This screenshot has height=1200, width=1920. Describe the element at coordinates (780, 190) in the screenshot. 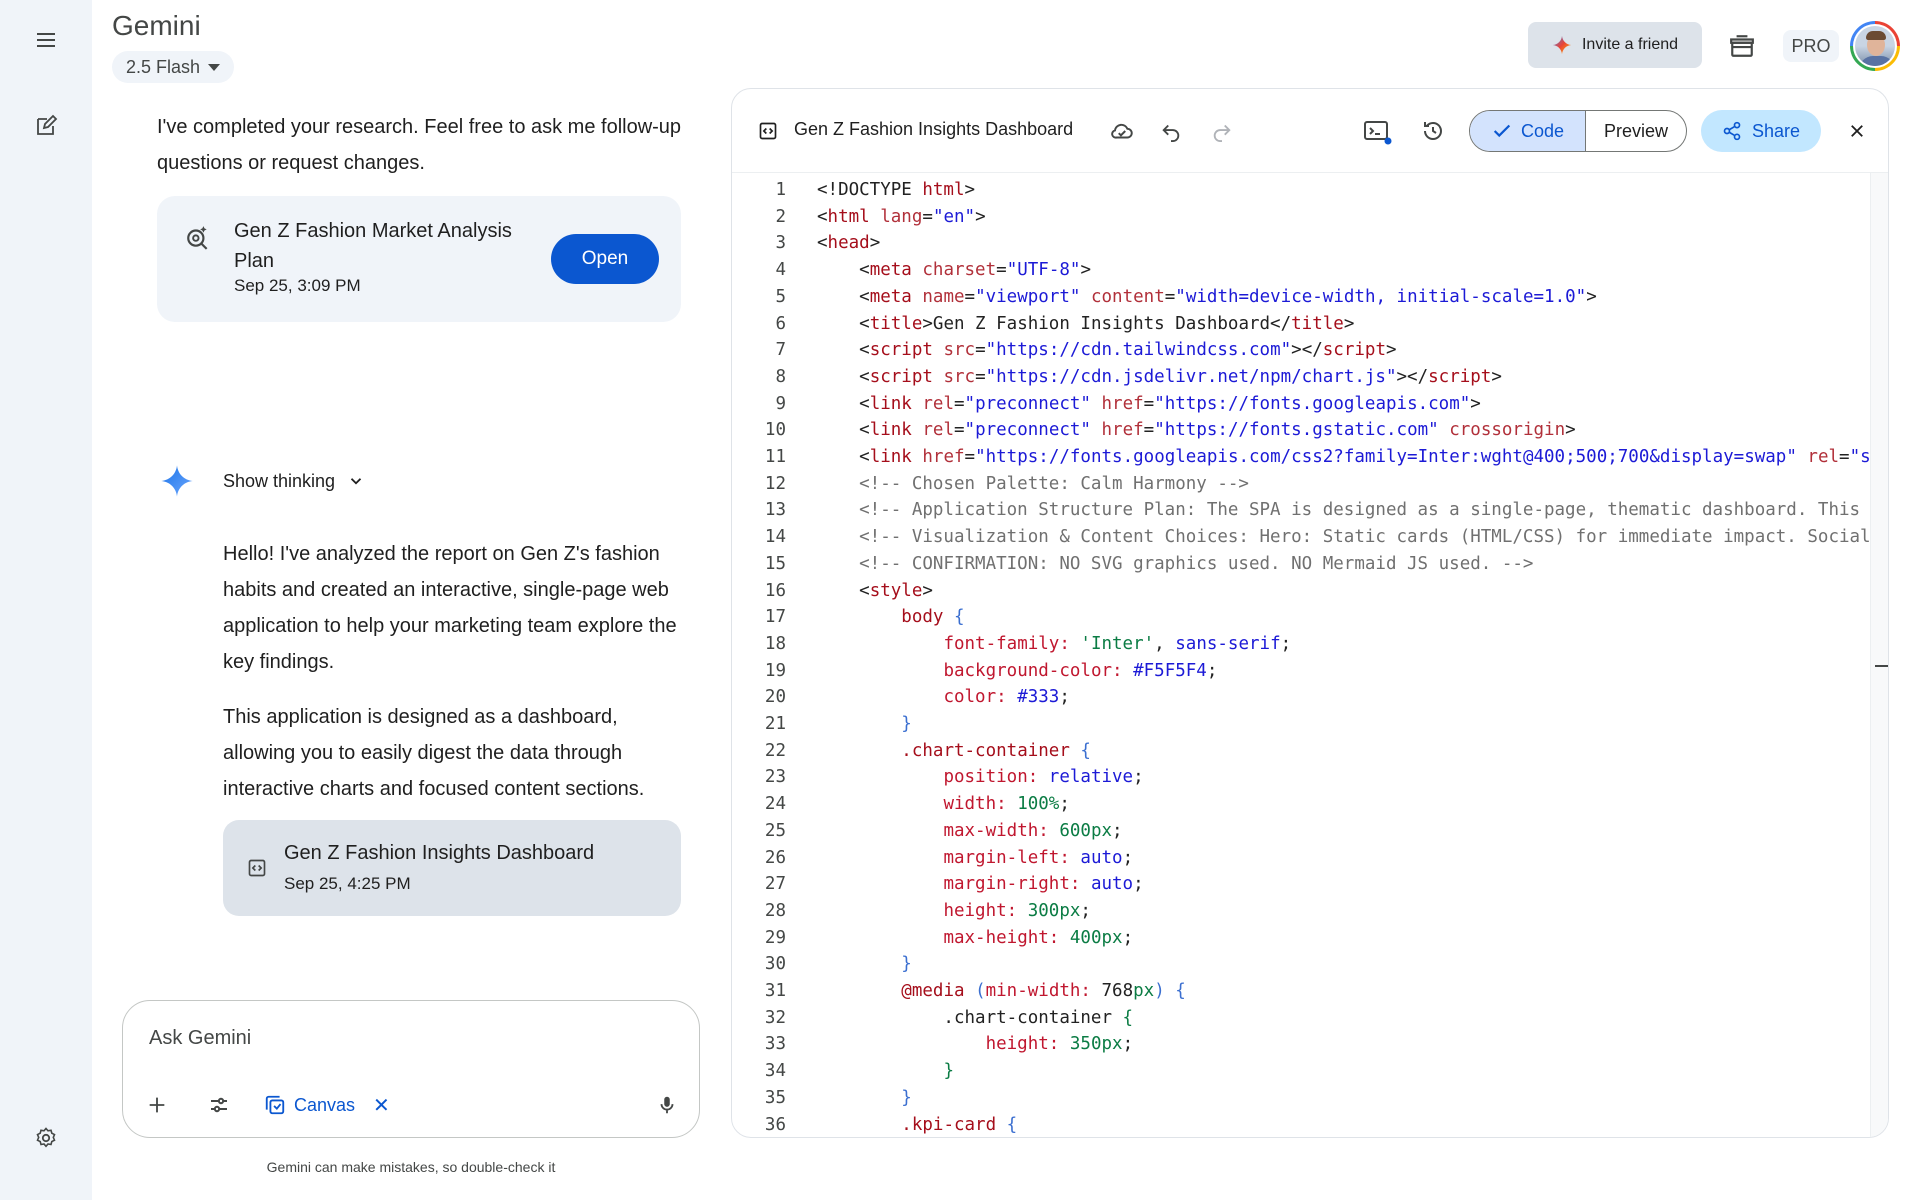

I see `line-number: 1` at that location.